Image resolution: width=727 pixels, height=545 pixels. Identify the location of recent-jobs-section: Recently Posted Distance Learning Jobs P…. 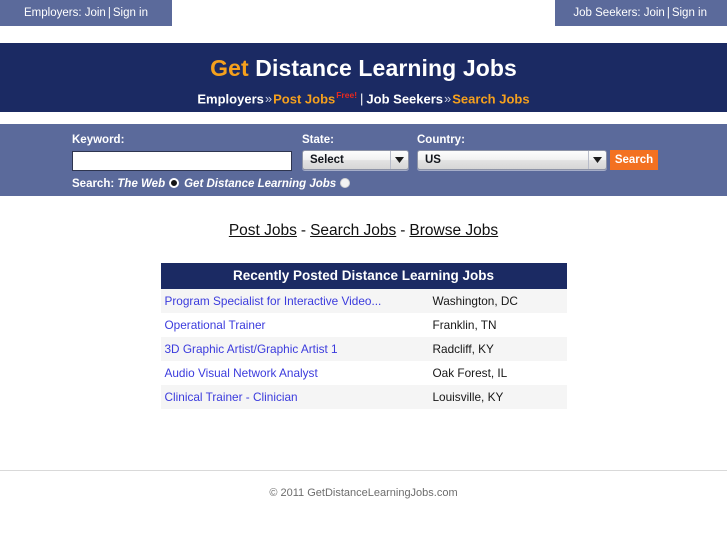
(363, 336).